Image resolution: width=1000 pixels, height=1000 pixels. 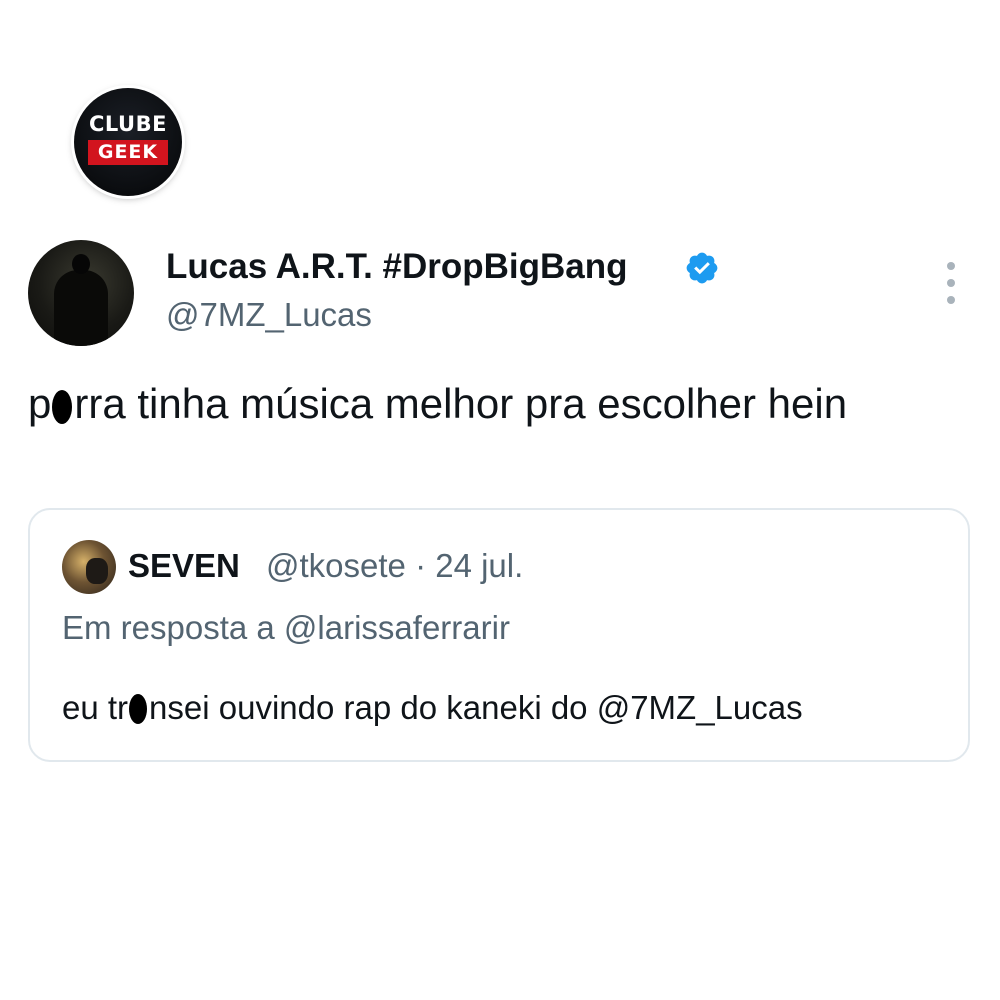 What do you see at coordinates (89, 567) in the screenshot?
I see `quoted-author-avatar` at bounding box center [89, 567].